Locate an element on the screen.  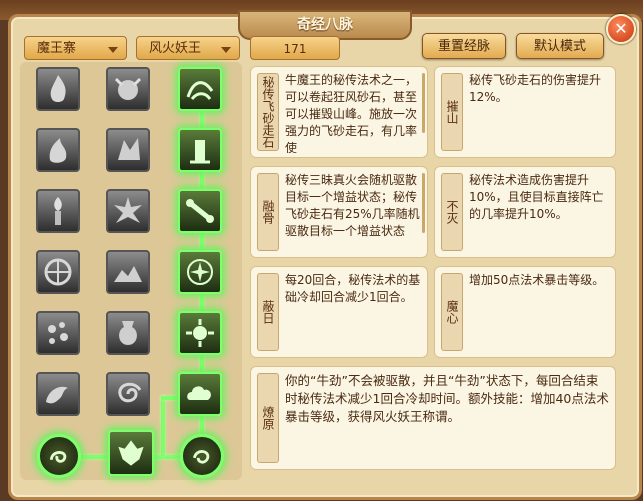
dragon-skill-icon is located at coordinates (58, 394).